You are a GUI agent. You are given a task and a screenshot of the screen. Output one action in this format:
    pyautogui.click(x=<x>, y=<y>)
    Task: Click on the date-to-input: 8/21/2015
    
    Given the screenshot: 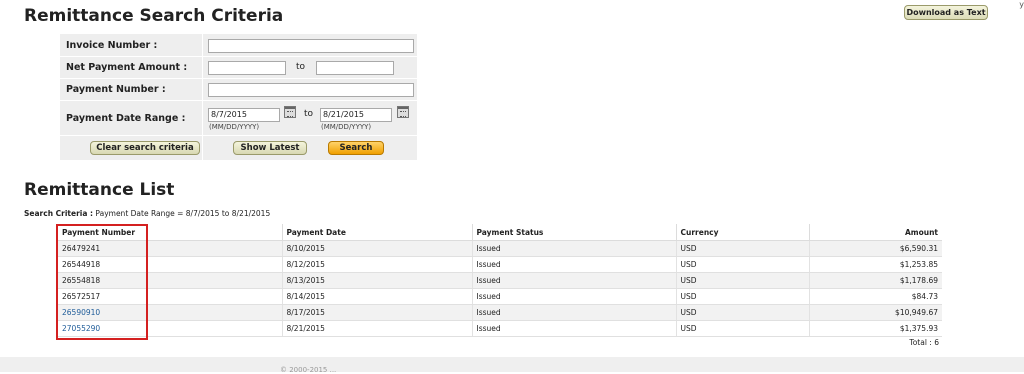 What is the action you would take?
    pyautogui.click(x=356, y=115)
    